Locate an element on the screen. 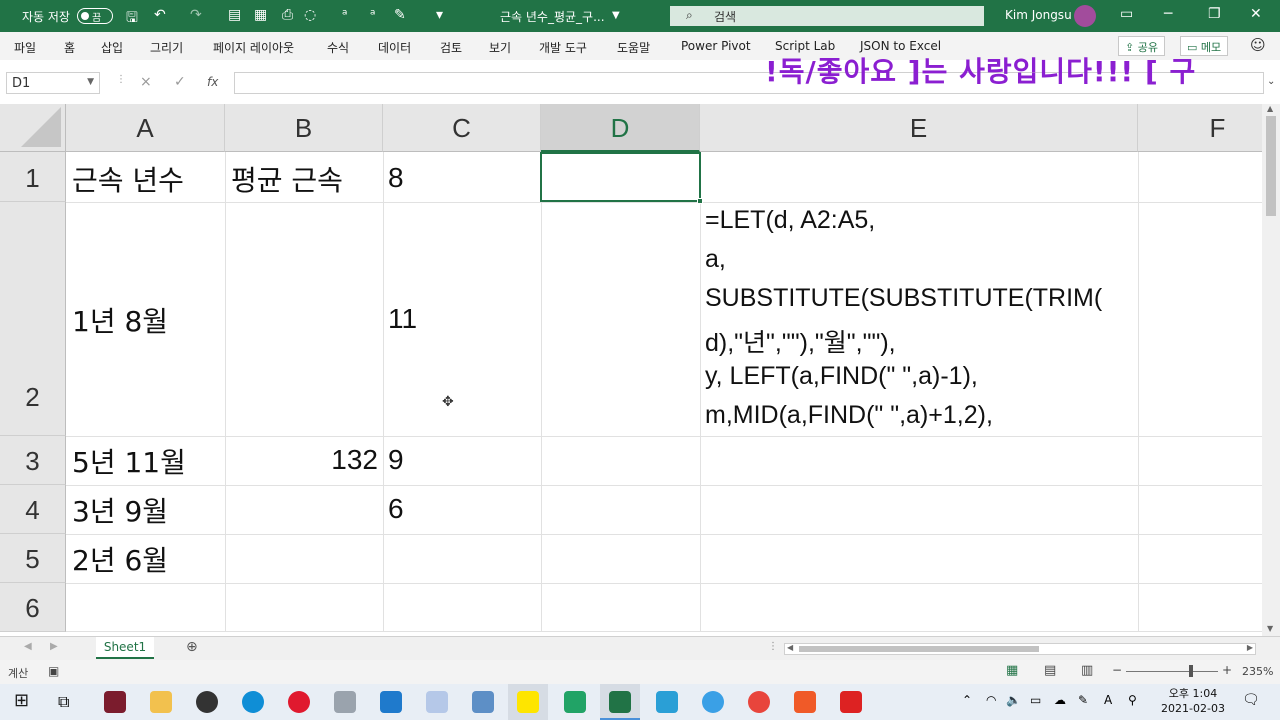 This screenshot has width=1280, height=720. zoom-slider-track is located at coordinates (1172, 671).